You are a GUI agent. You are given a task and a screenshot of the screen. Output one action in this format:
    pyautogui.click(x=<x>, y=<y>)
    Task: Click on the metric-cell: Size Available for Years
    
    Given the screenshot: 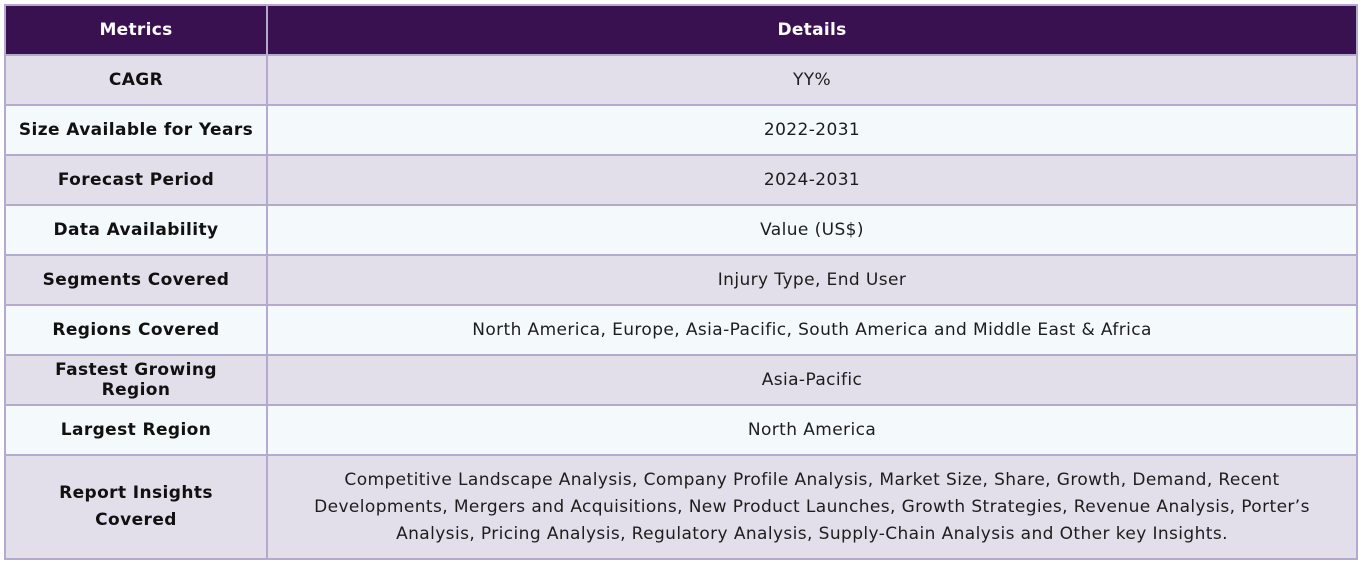 What is the action you would take?
    pyautogui.click(x=136, y=130)
    